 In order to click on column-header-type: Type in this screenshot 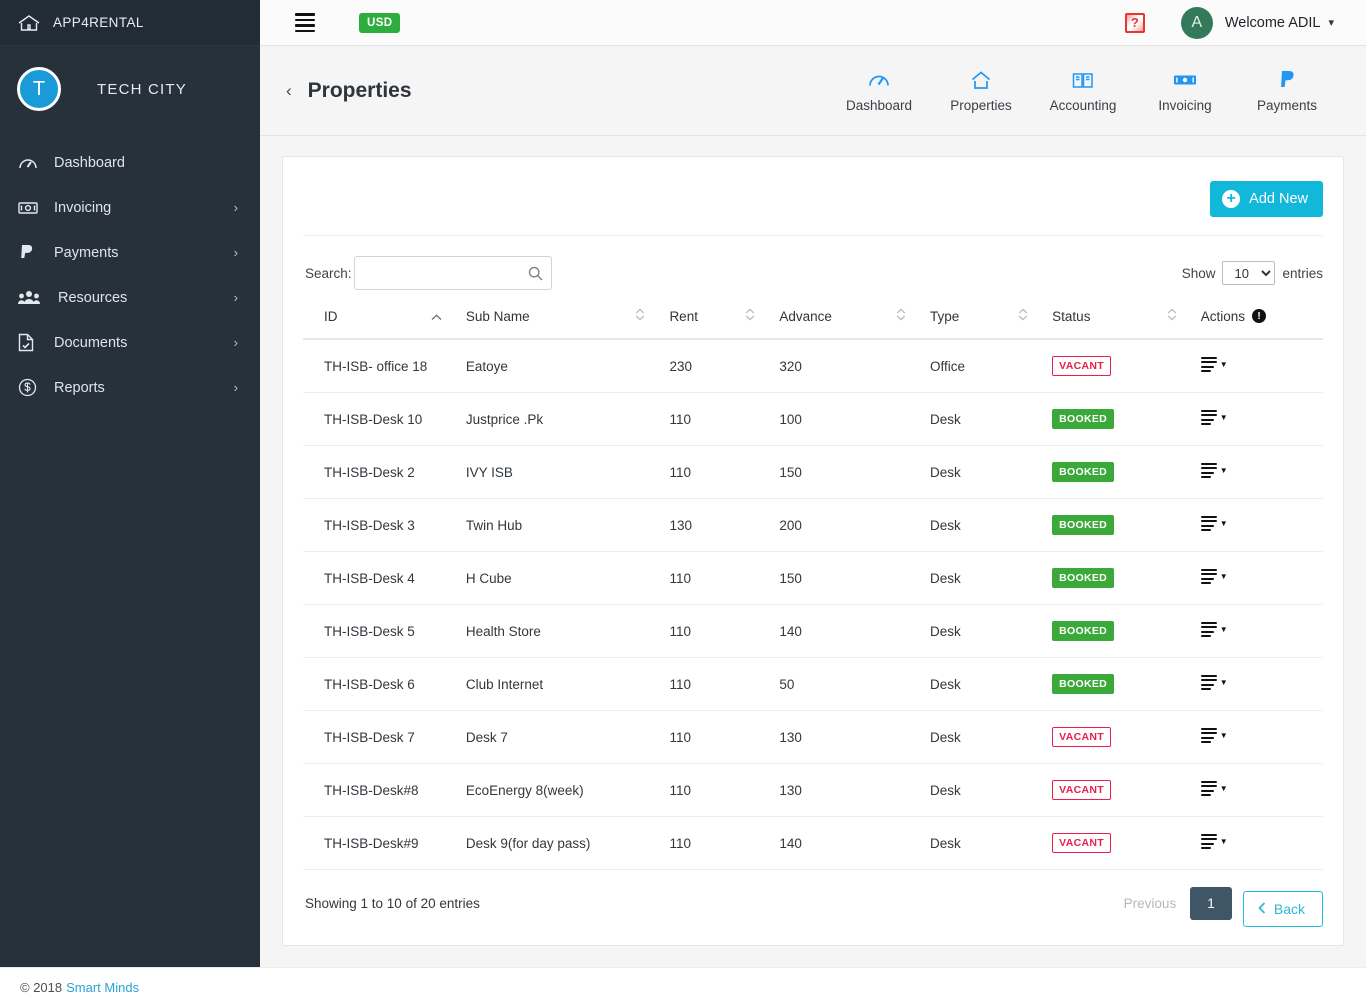, I will do `click(991, 324)`.